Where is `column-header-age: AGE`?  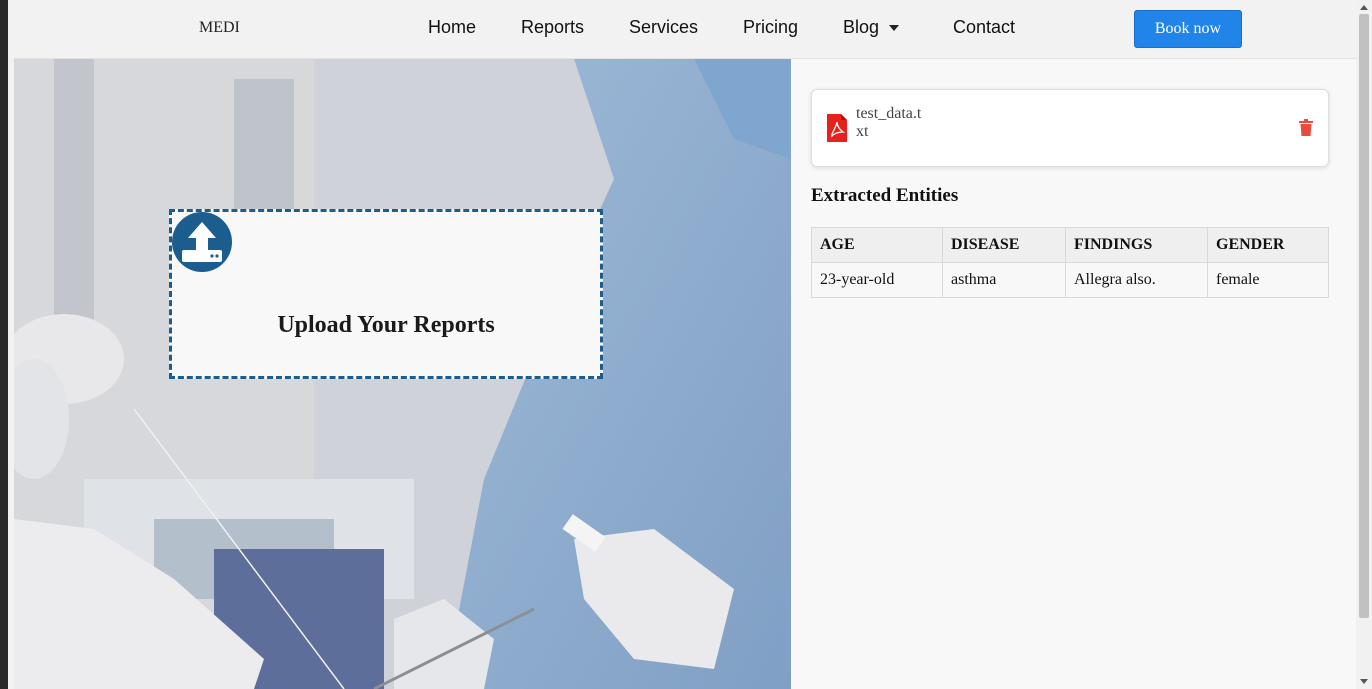 column-header-age: AGE is located at coordinates (877, 245).